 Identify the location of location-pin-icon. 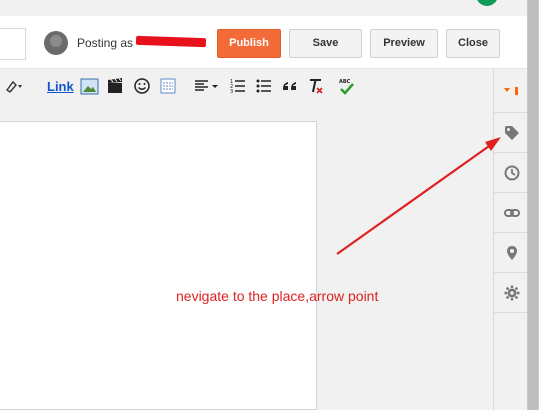
(512, 253).